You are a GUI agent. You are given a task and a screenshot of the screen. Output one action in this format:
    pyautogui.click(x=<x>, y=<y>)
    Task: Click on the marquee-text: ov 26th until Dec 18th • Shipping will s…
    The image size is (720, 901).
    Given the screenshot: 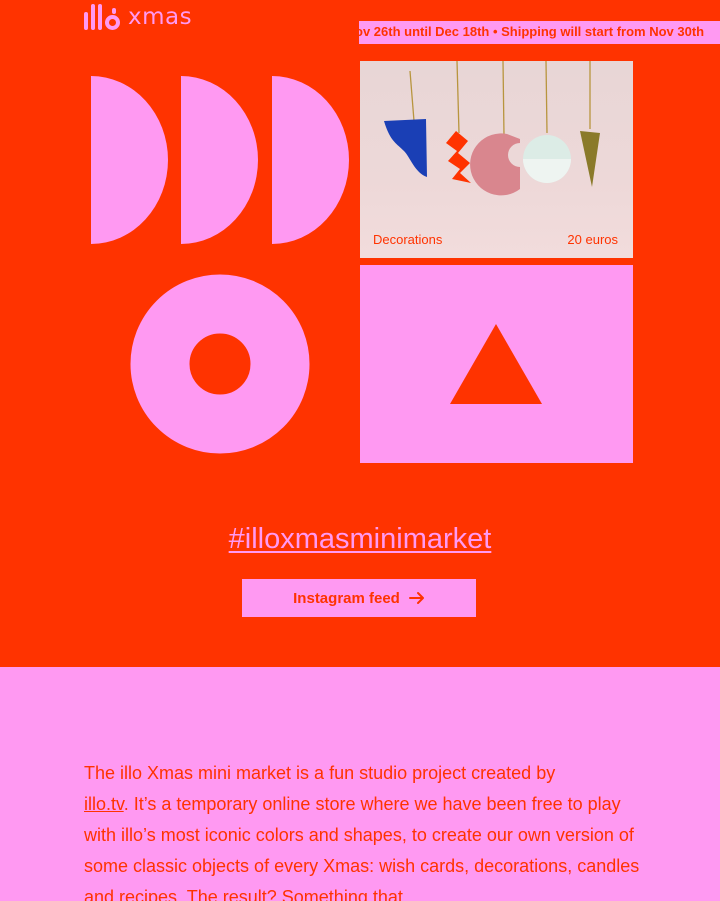 What is the action you would take?
    pyautogui.click(x=532, y=31)
    